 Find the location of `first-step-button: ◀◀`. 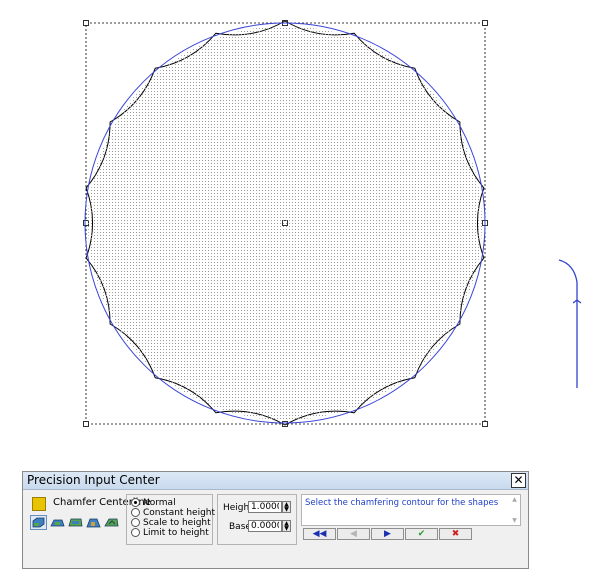

first-step-button: ◀◀ is located at coordinates (319, 534).